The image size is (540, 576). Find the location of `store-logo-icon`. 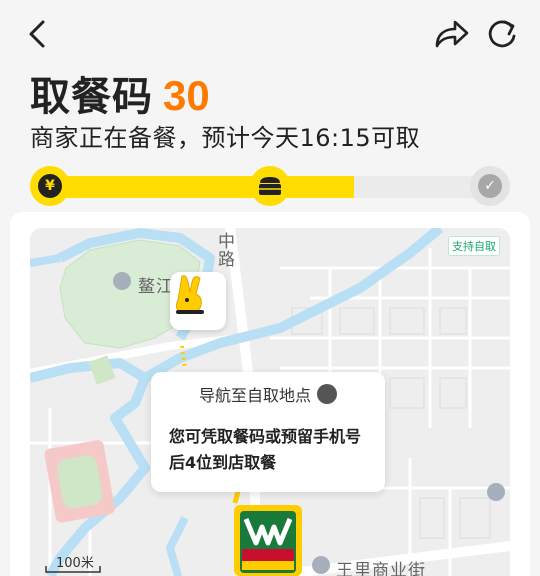

store-logo-icon is located at coordinates (268, 540).